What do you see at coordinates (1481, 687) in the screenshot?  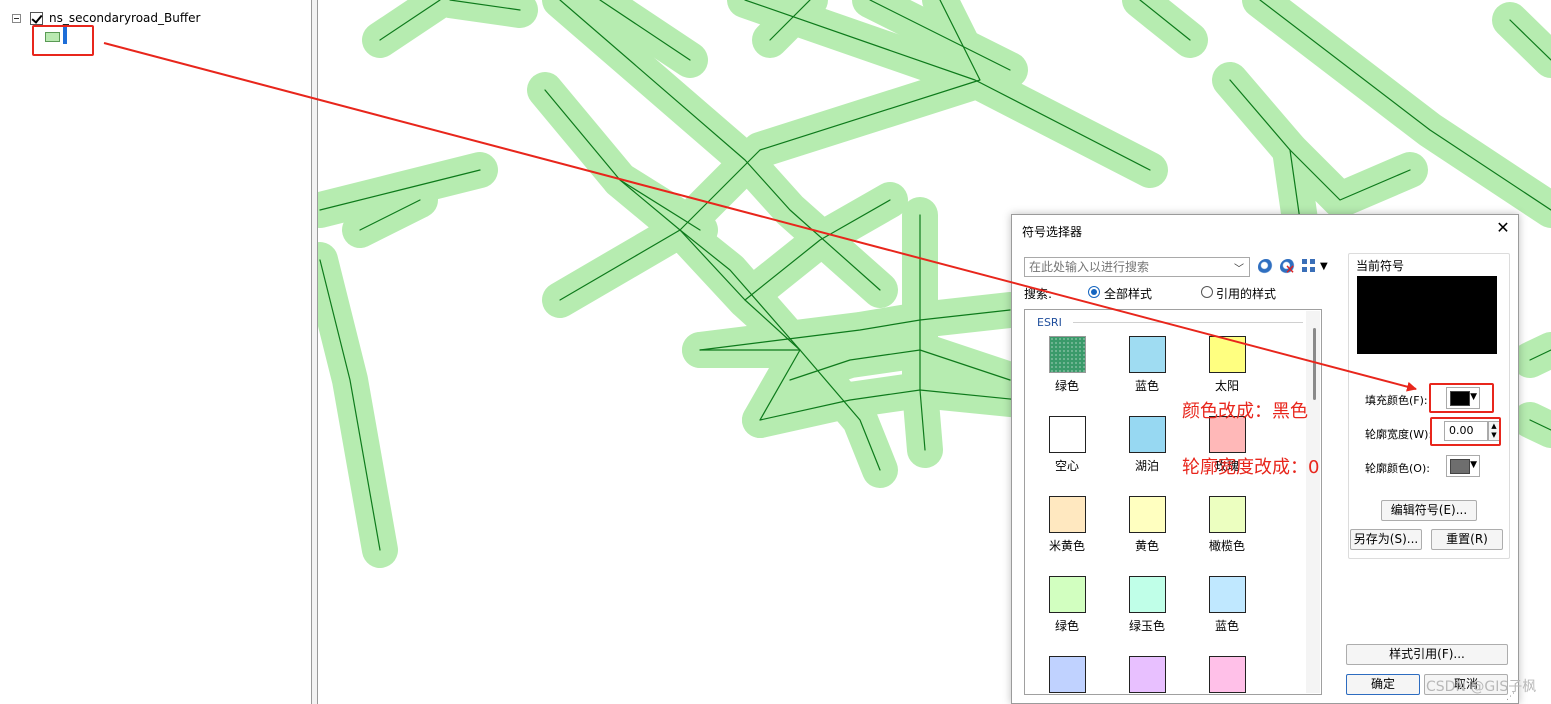 I see `watermark: CSDN @GIS子枫` at bounding box center [1481, 687].